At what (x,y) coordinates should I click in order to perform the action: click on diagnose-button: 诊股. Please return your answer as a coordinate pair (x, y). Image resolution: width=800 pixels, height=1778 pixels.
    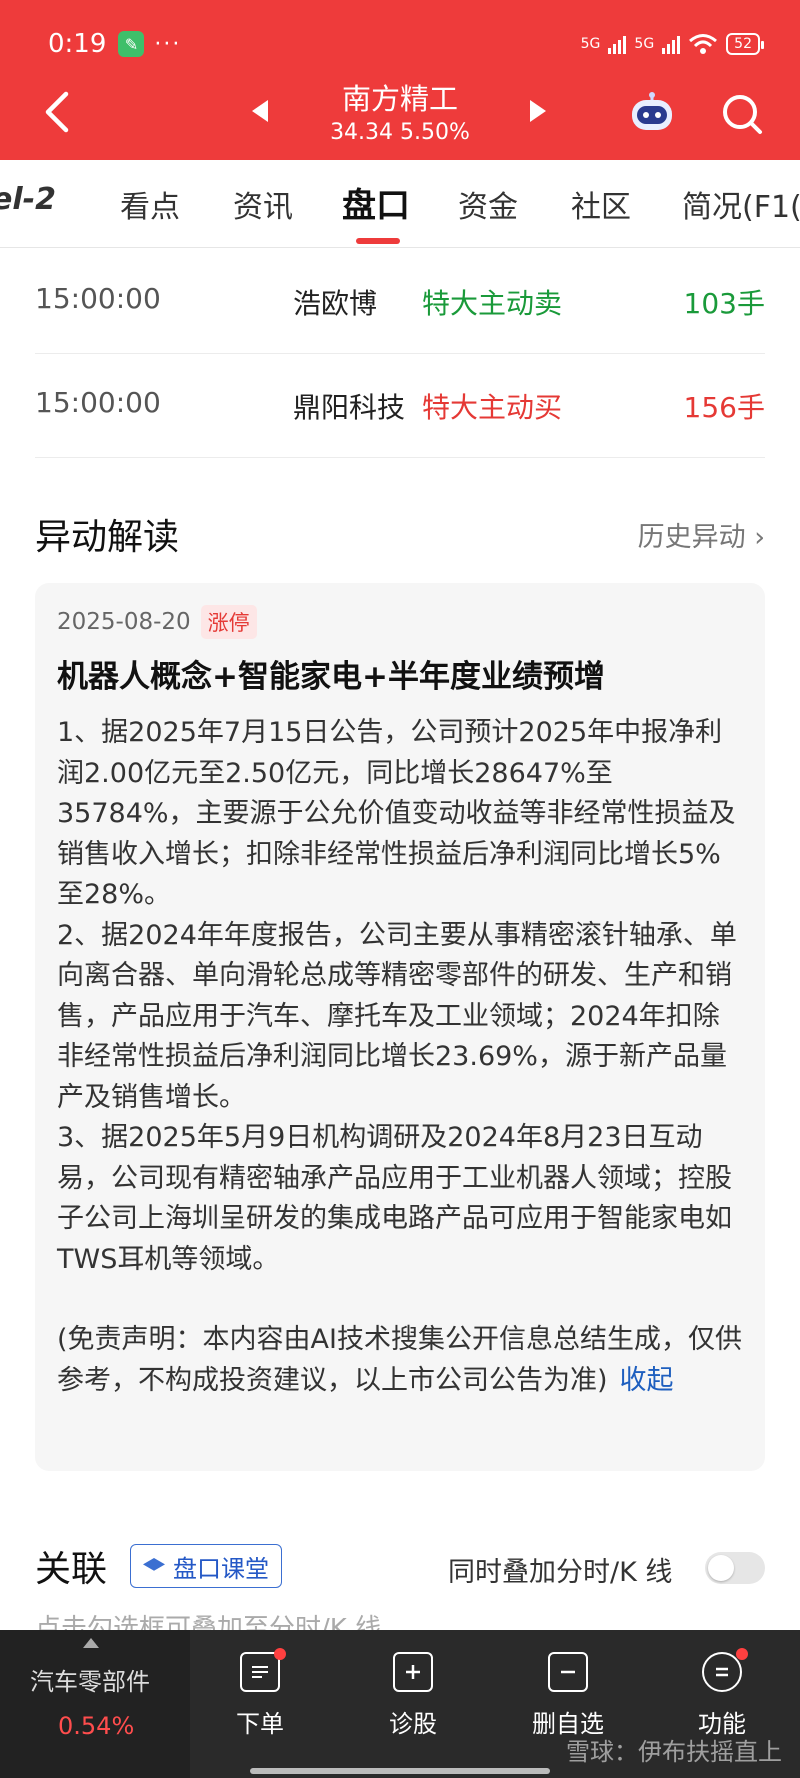
    Looking at the image, I should click on (413, 1695).